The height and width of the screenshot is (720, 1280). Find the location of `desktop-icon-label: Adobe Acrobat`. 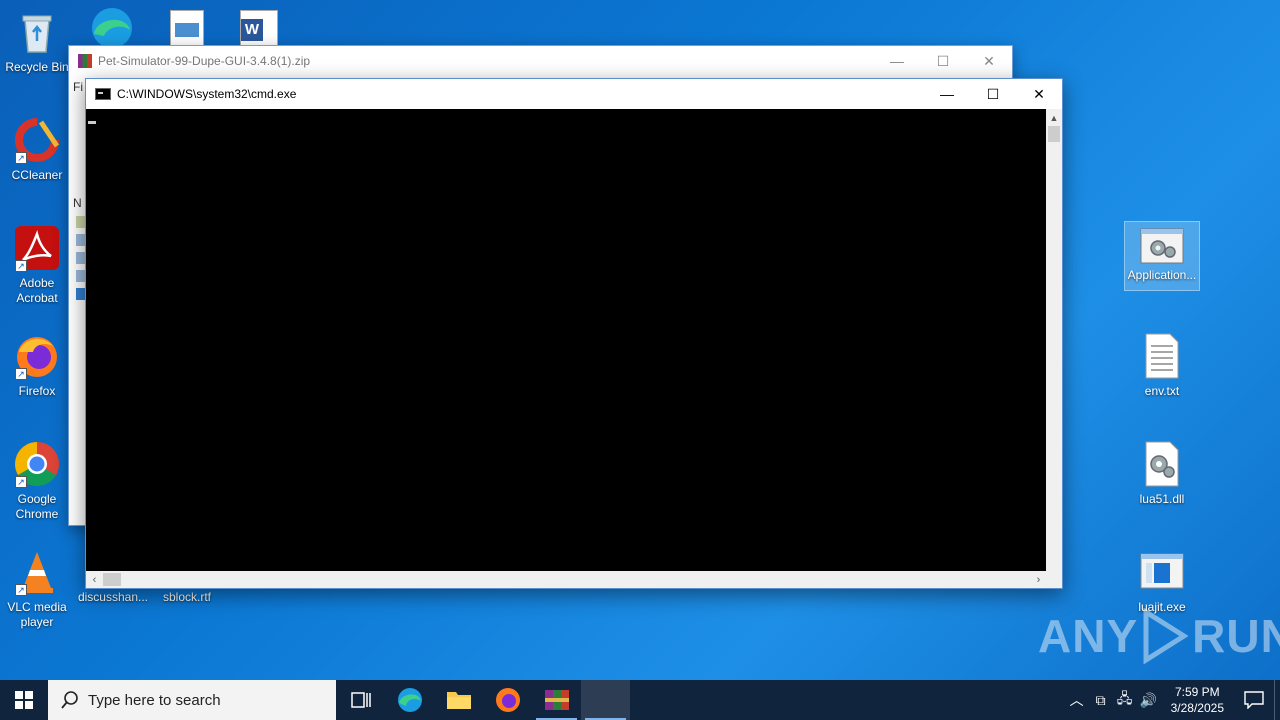

desktop-icon-label: Adobe Acrobat is located at coordinates (37, 290).